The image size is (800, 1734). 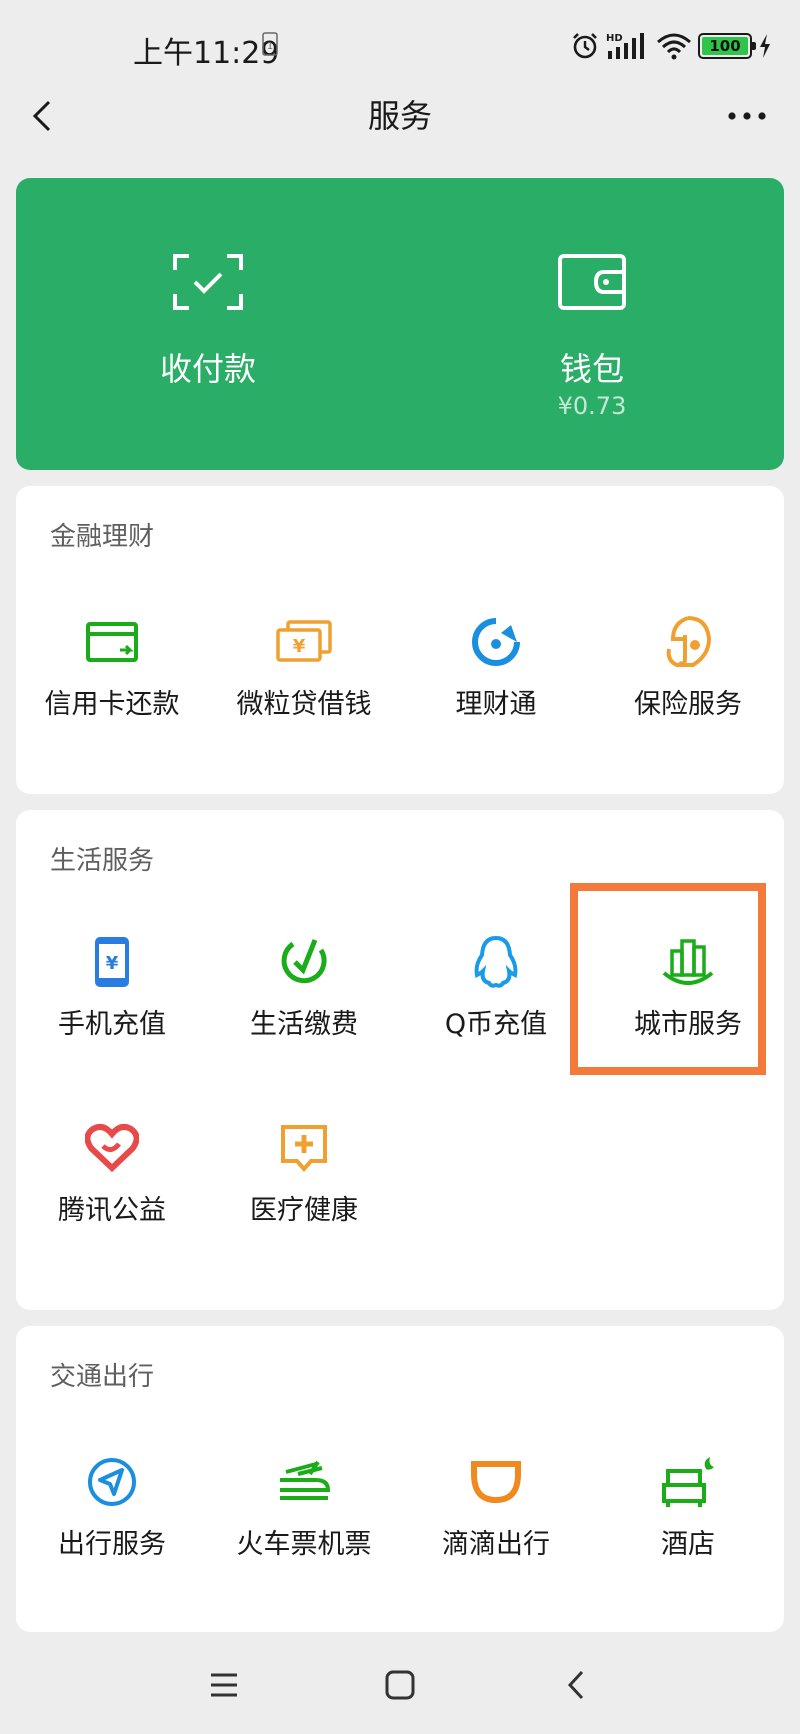 I want to click on status-bar: 上午11:29 1 HD 100, so click(x=400, y=46).